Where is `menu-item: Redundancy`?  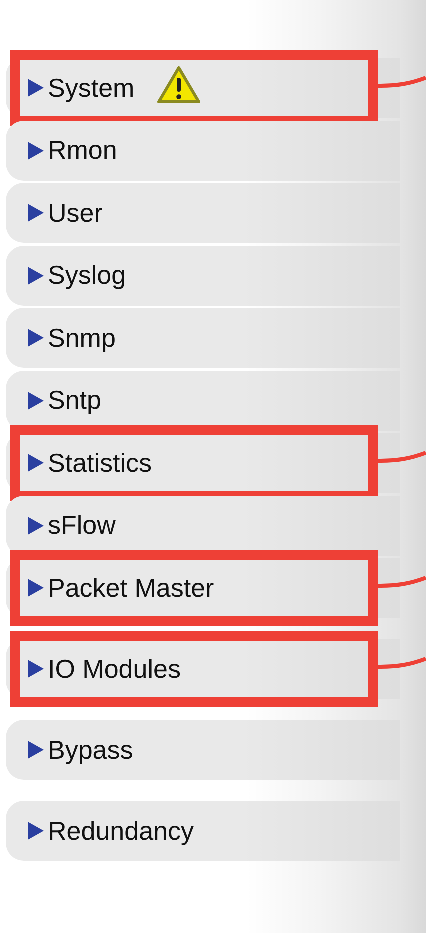
menu-item: Redundancy is located at coordinates (203, 831).